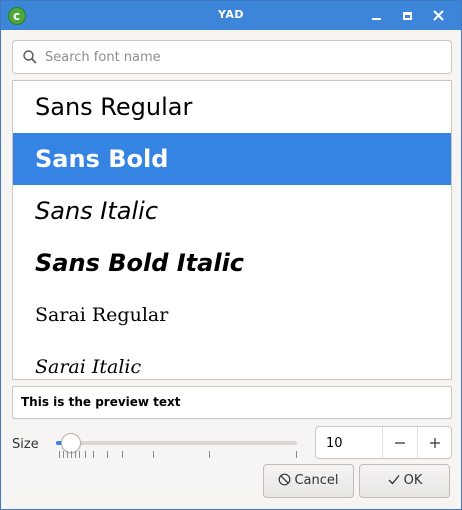 This screenshot has height=510, width=462. I want to click on slider-trough, so click(176, 443).